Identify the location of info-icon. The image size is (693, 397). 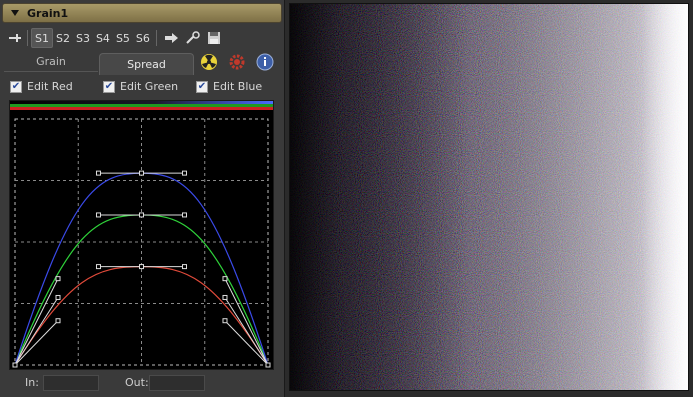
(265, 62).